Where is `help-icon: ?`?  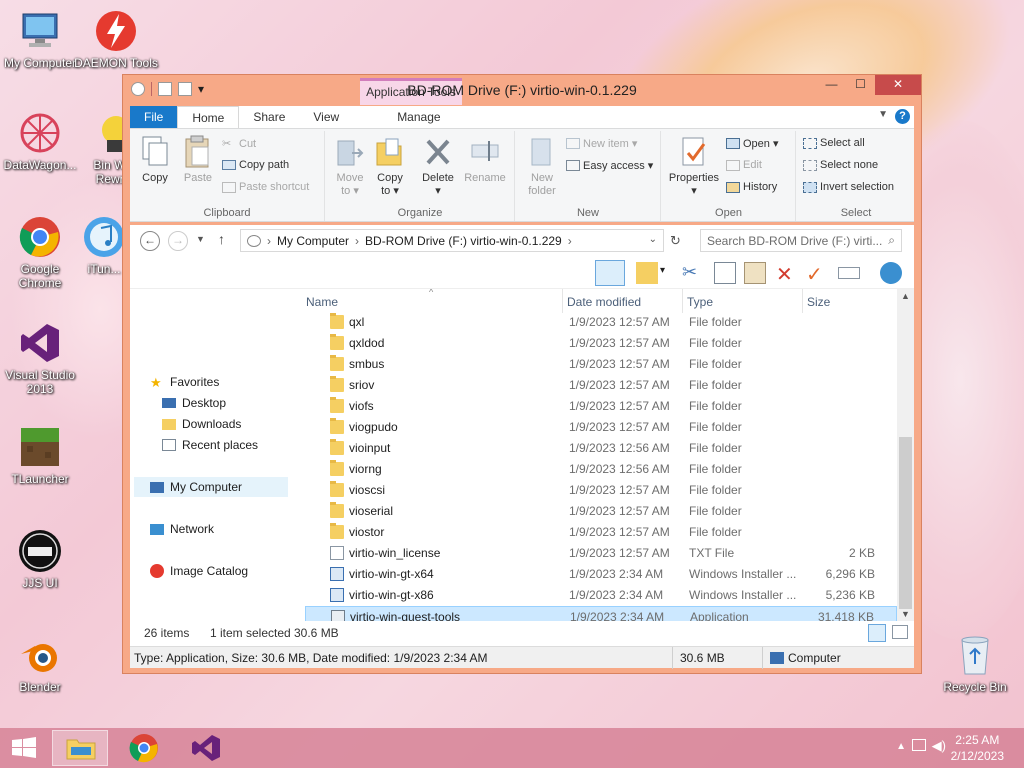 help-icon: ? is located at coordinates (902, 116).